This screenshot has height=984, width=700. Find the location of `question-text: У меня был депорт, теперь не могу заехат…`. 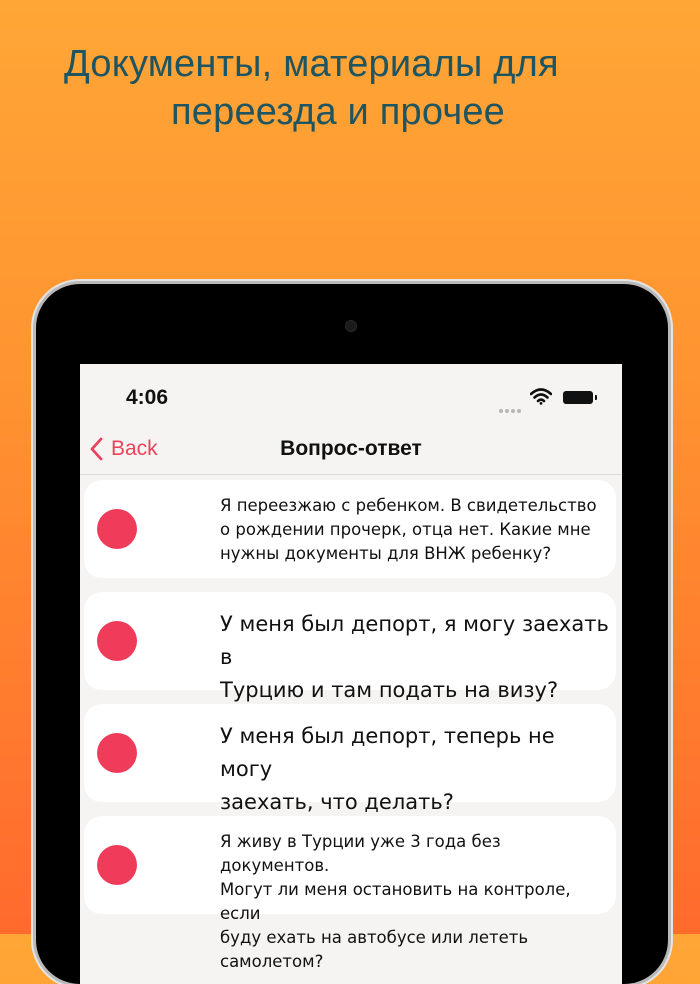

question-text: У меня был депорт, теперь не могу заехат… is located at coordinates (415, 769).